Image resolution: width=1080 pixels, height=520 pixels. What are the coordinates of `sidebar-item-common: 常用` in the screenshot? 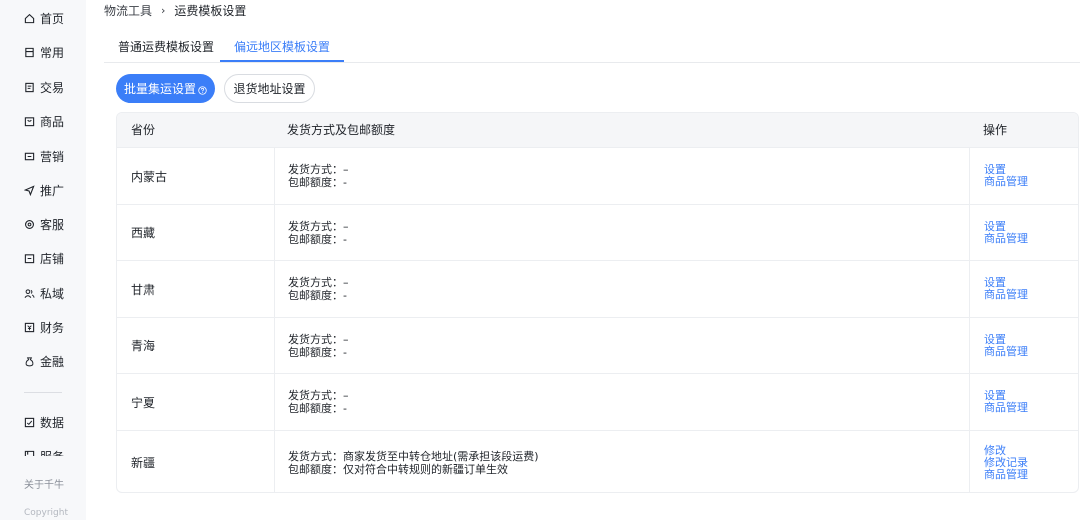 It's located at (44, 52).